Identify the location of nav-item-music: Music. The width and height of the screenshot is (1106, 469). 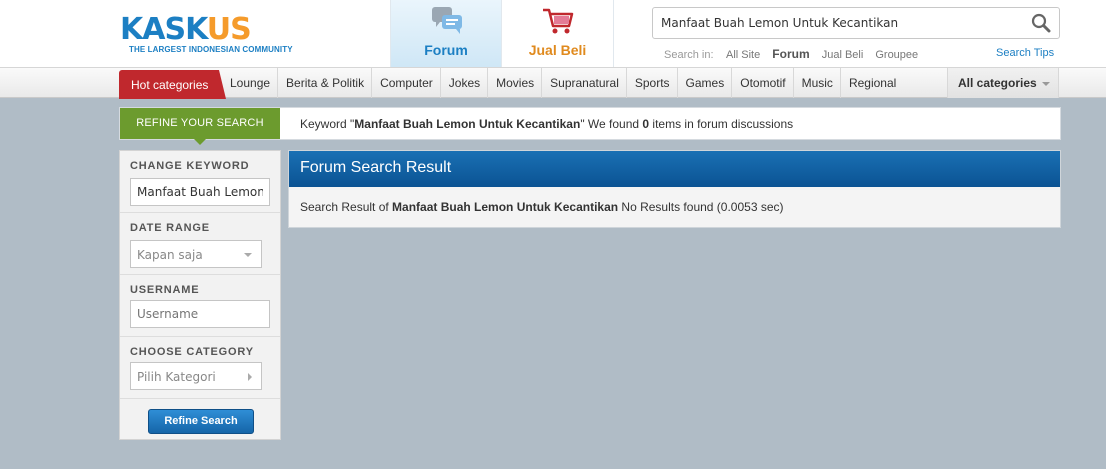
(817, 83).